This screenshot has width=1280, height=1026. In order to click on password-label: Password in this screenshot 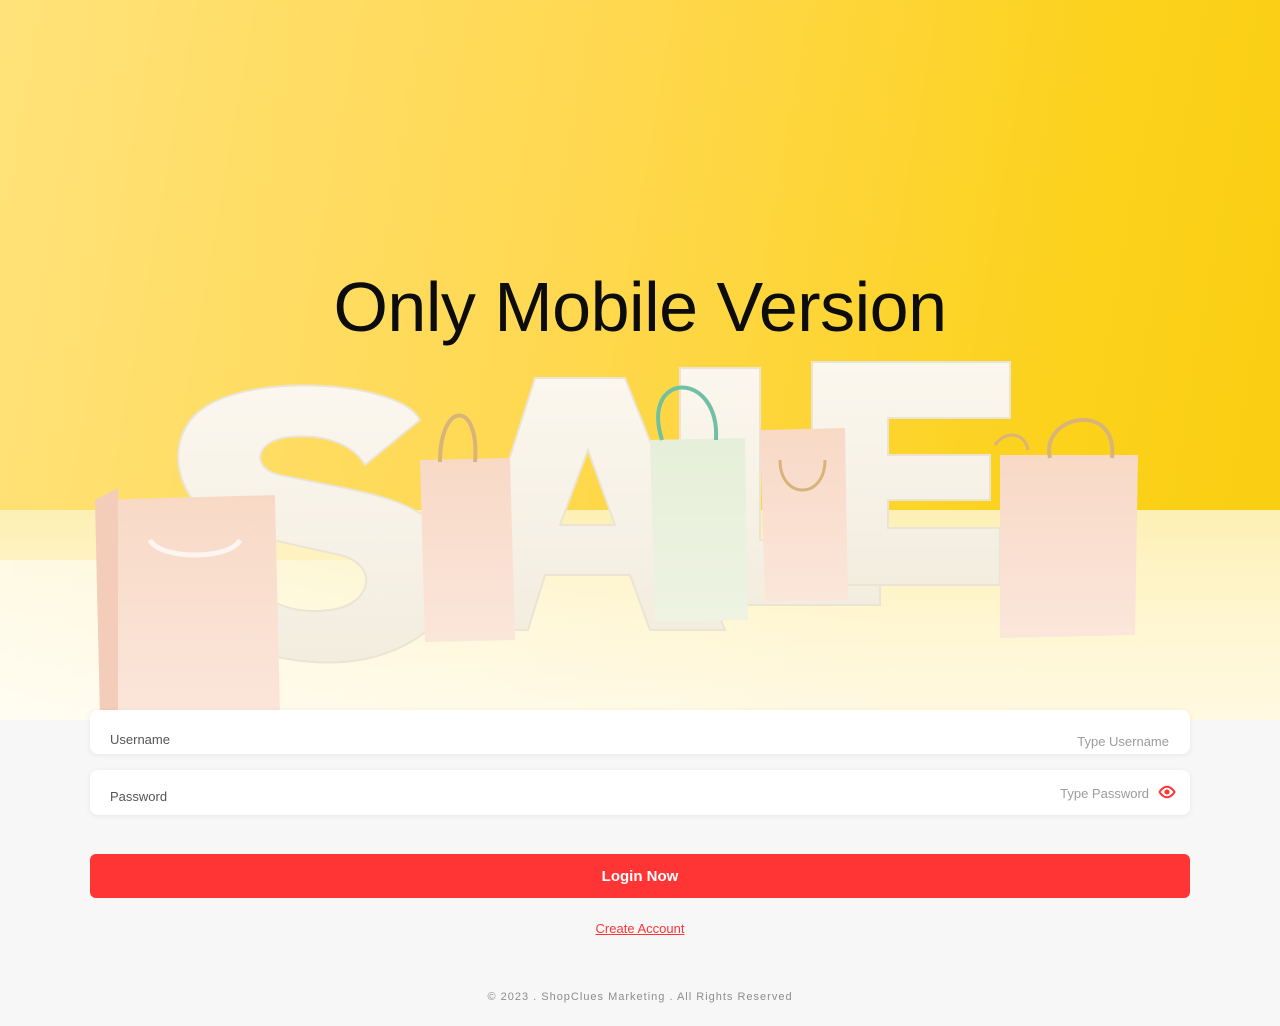, I will do `click(139, 796)`.